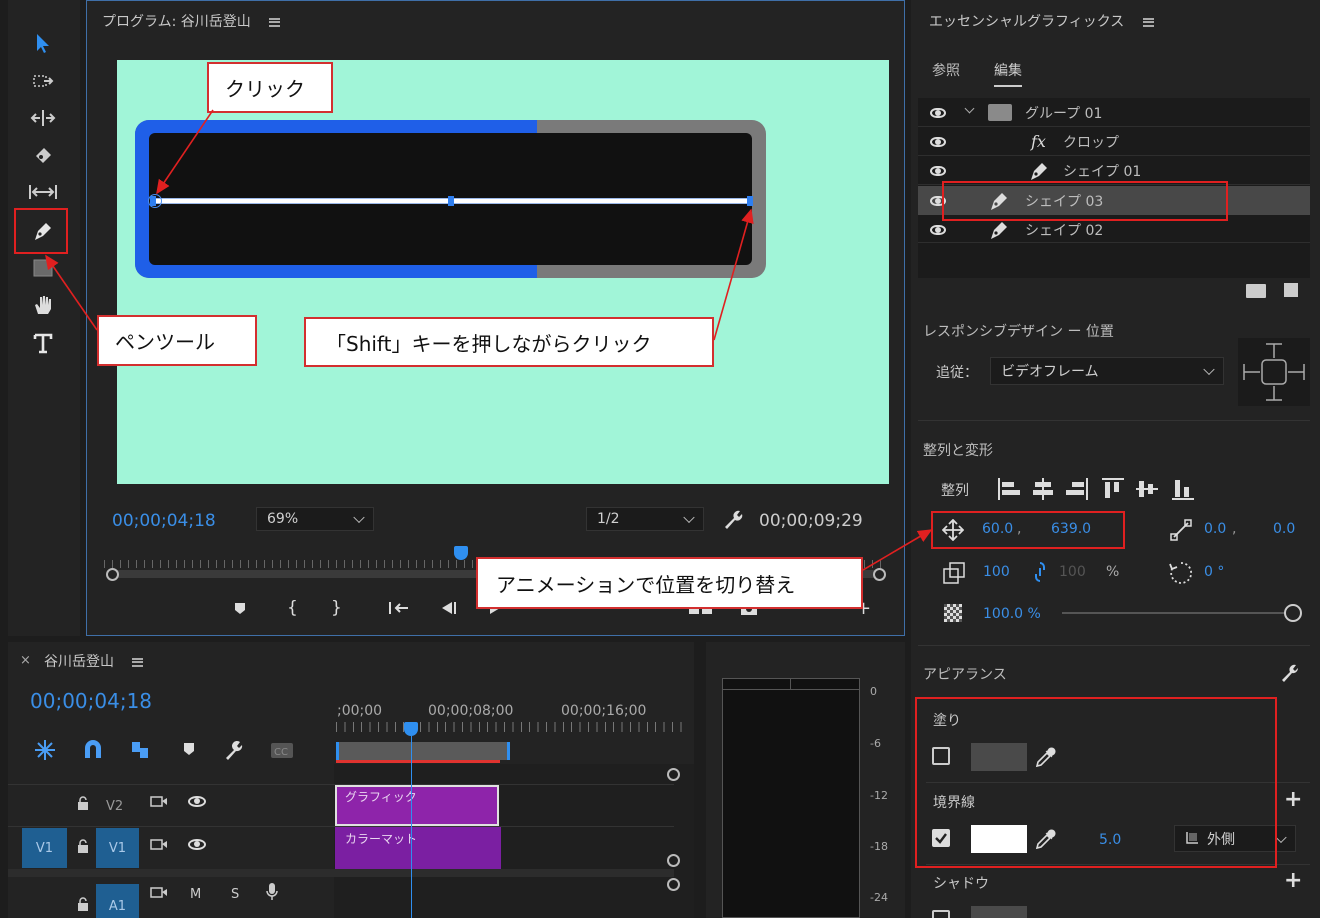 Image resolution: width=1320 pixels, height=918 pixels. I want to click on arrow-shift-click, so click(733, 274).